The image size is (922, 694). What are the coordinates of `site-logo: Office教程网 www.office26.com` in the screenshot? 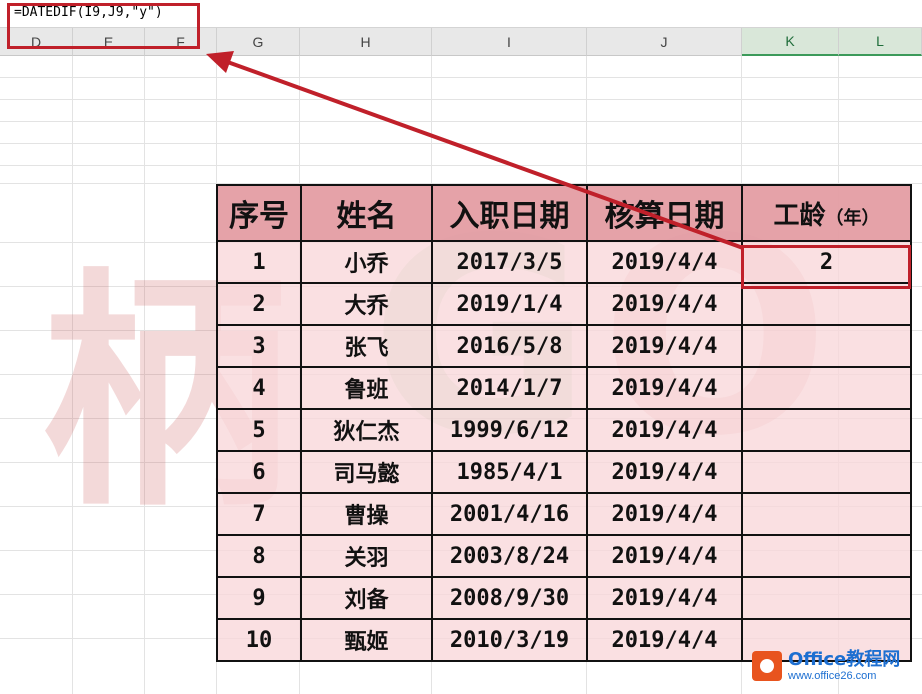 It's located at (837, 666).